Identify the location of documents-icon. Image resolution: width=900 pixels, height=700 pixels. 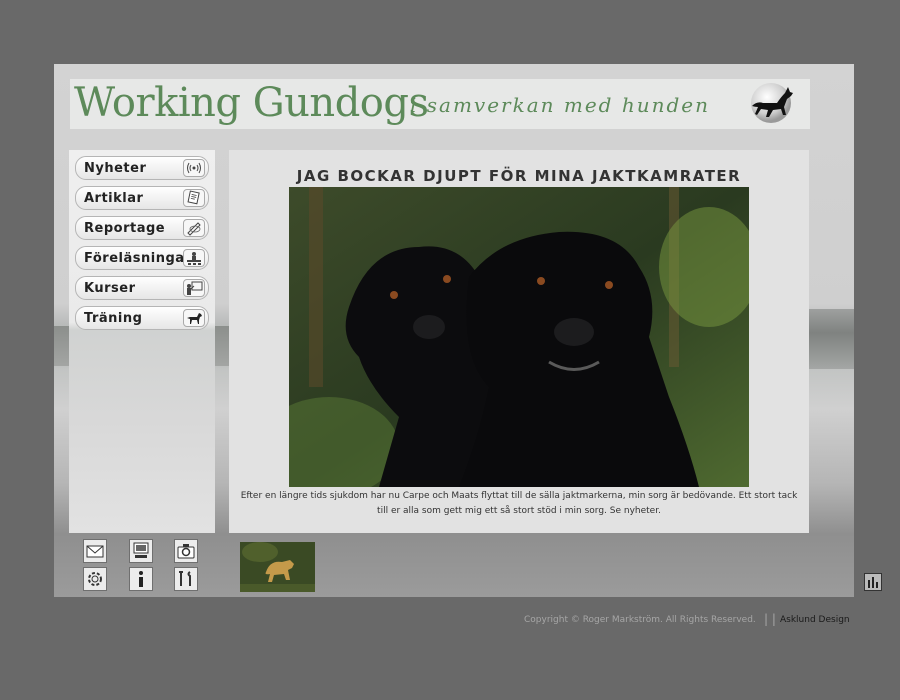
(194, 198).